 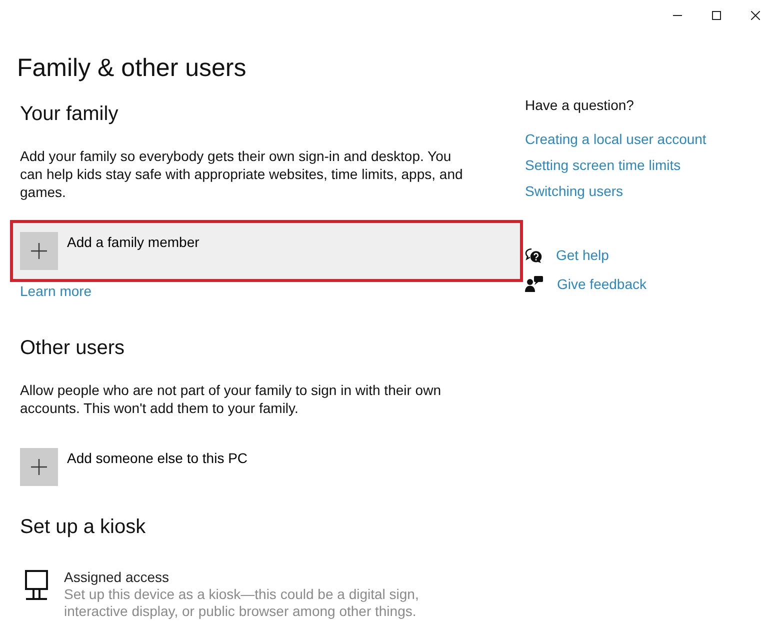 I want to click on person-speech-icon, so click(x=534, y=284).